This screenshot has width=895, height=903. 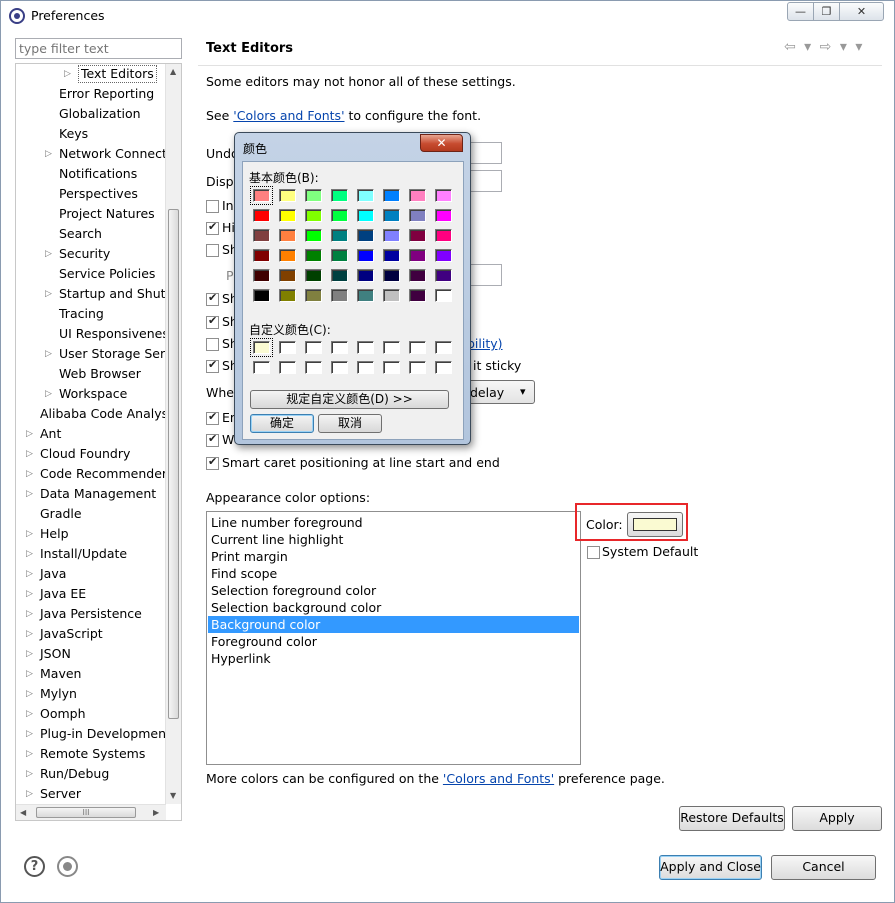 What do you see at coordinates (393, 641) in the screenshot?
I see `list-item: Foreground color` at bounding box center [393, 641].